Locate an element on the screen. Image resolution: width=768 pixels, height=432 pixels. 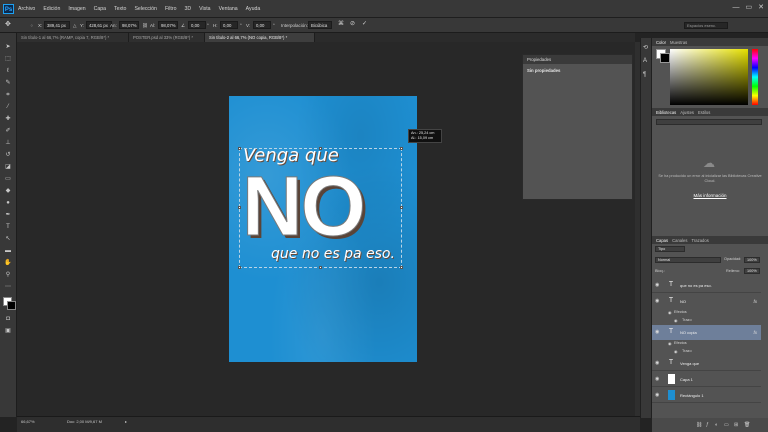
transform-bounding-box is located at coordinates (320, 208).